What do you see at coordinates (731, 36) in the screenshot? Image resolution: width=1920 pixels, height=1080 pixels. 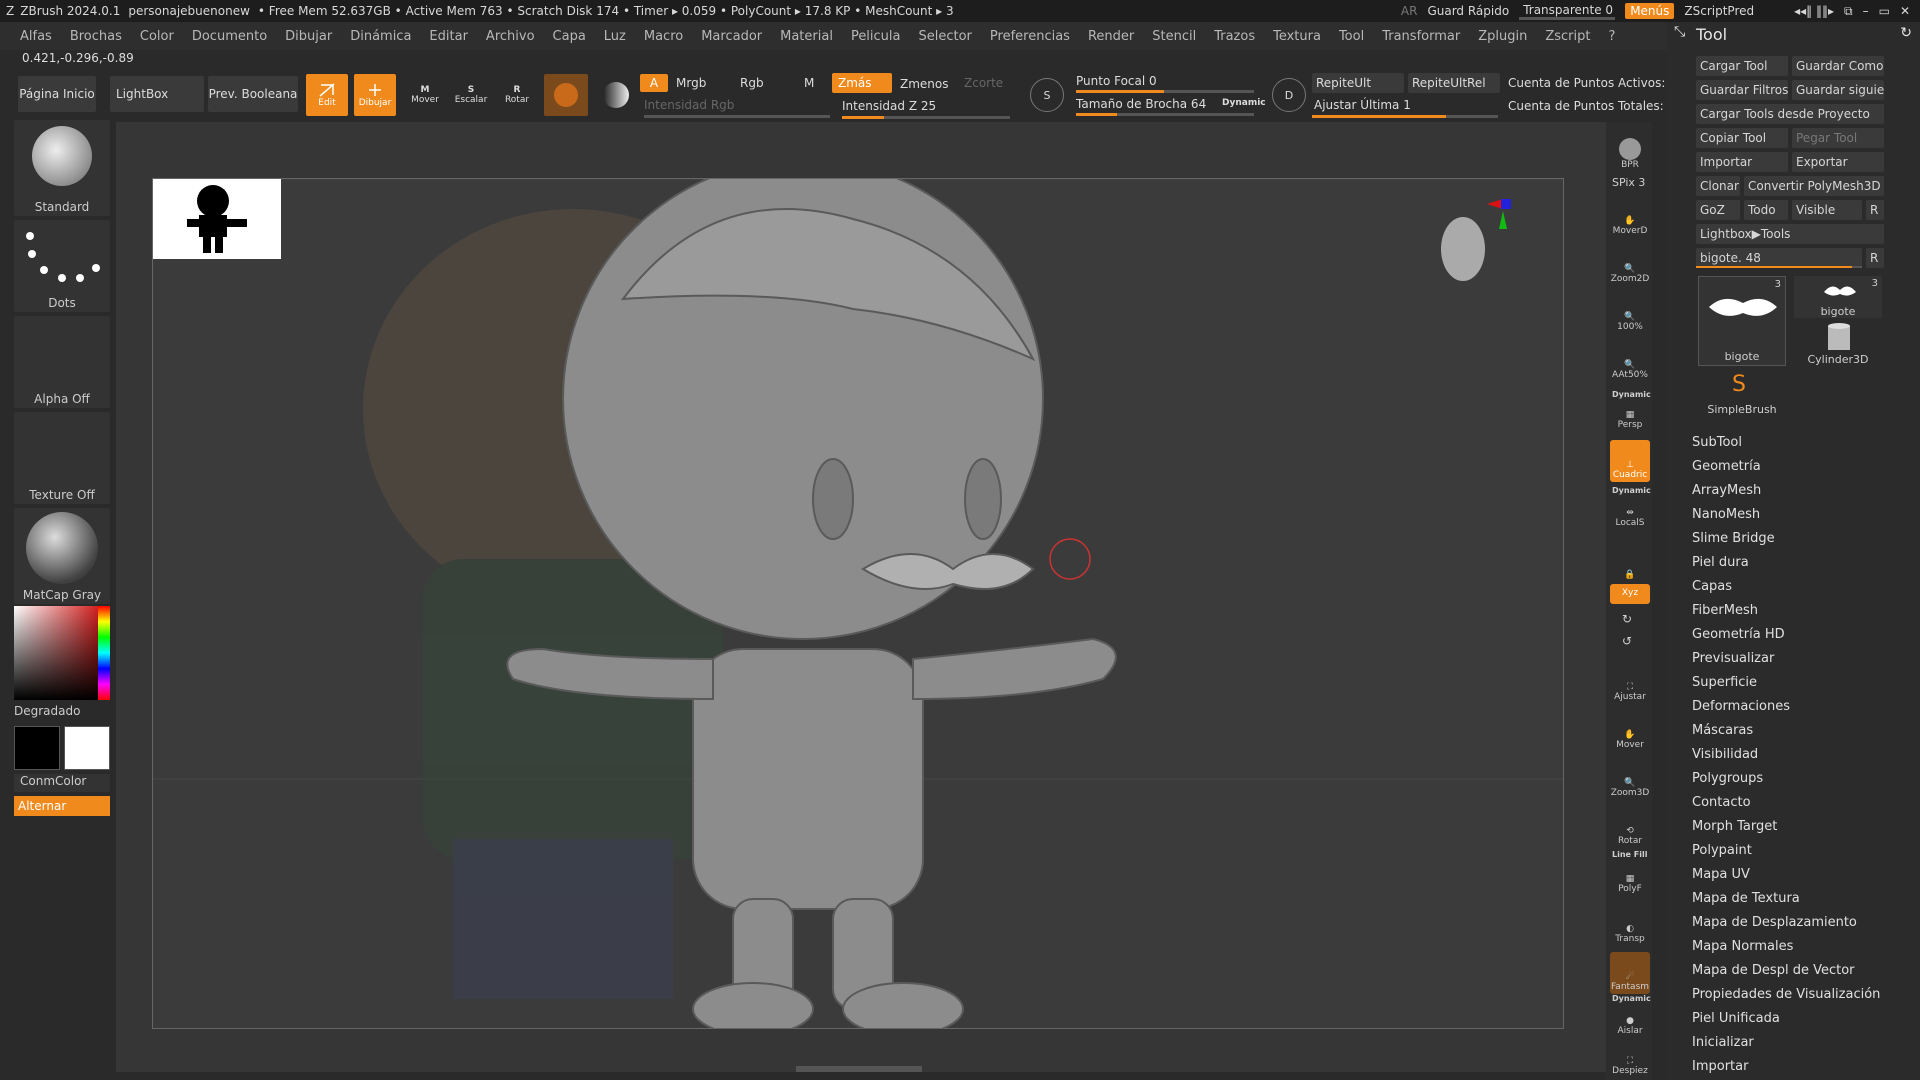 I see `menu-item: Marcador` at bounding box center [731, 36].